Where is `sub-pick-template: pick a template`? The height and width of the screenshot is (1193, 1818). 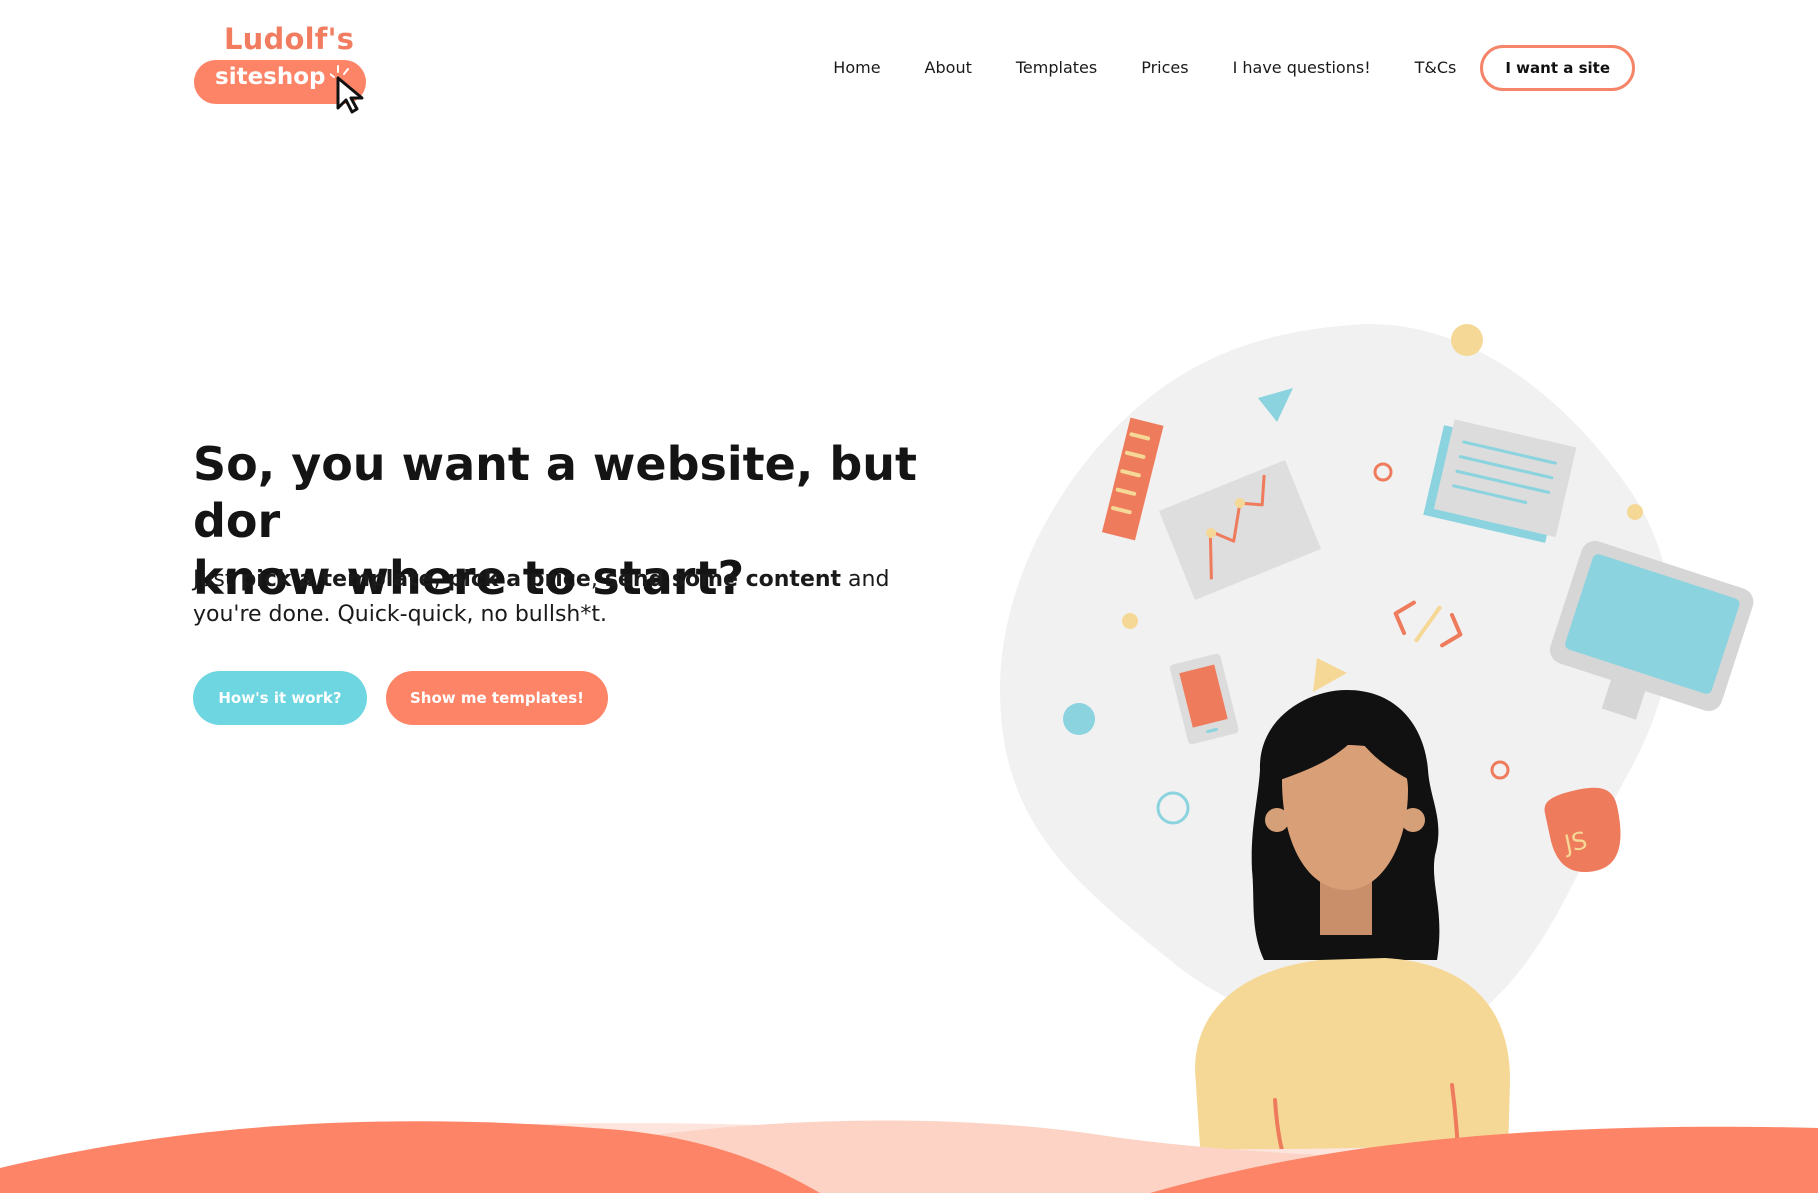 sub-pick-template: pick a template is located at coordinates (337, 579).